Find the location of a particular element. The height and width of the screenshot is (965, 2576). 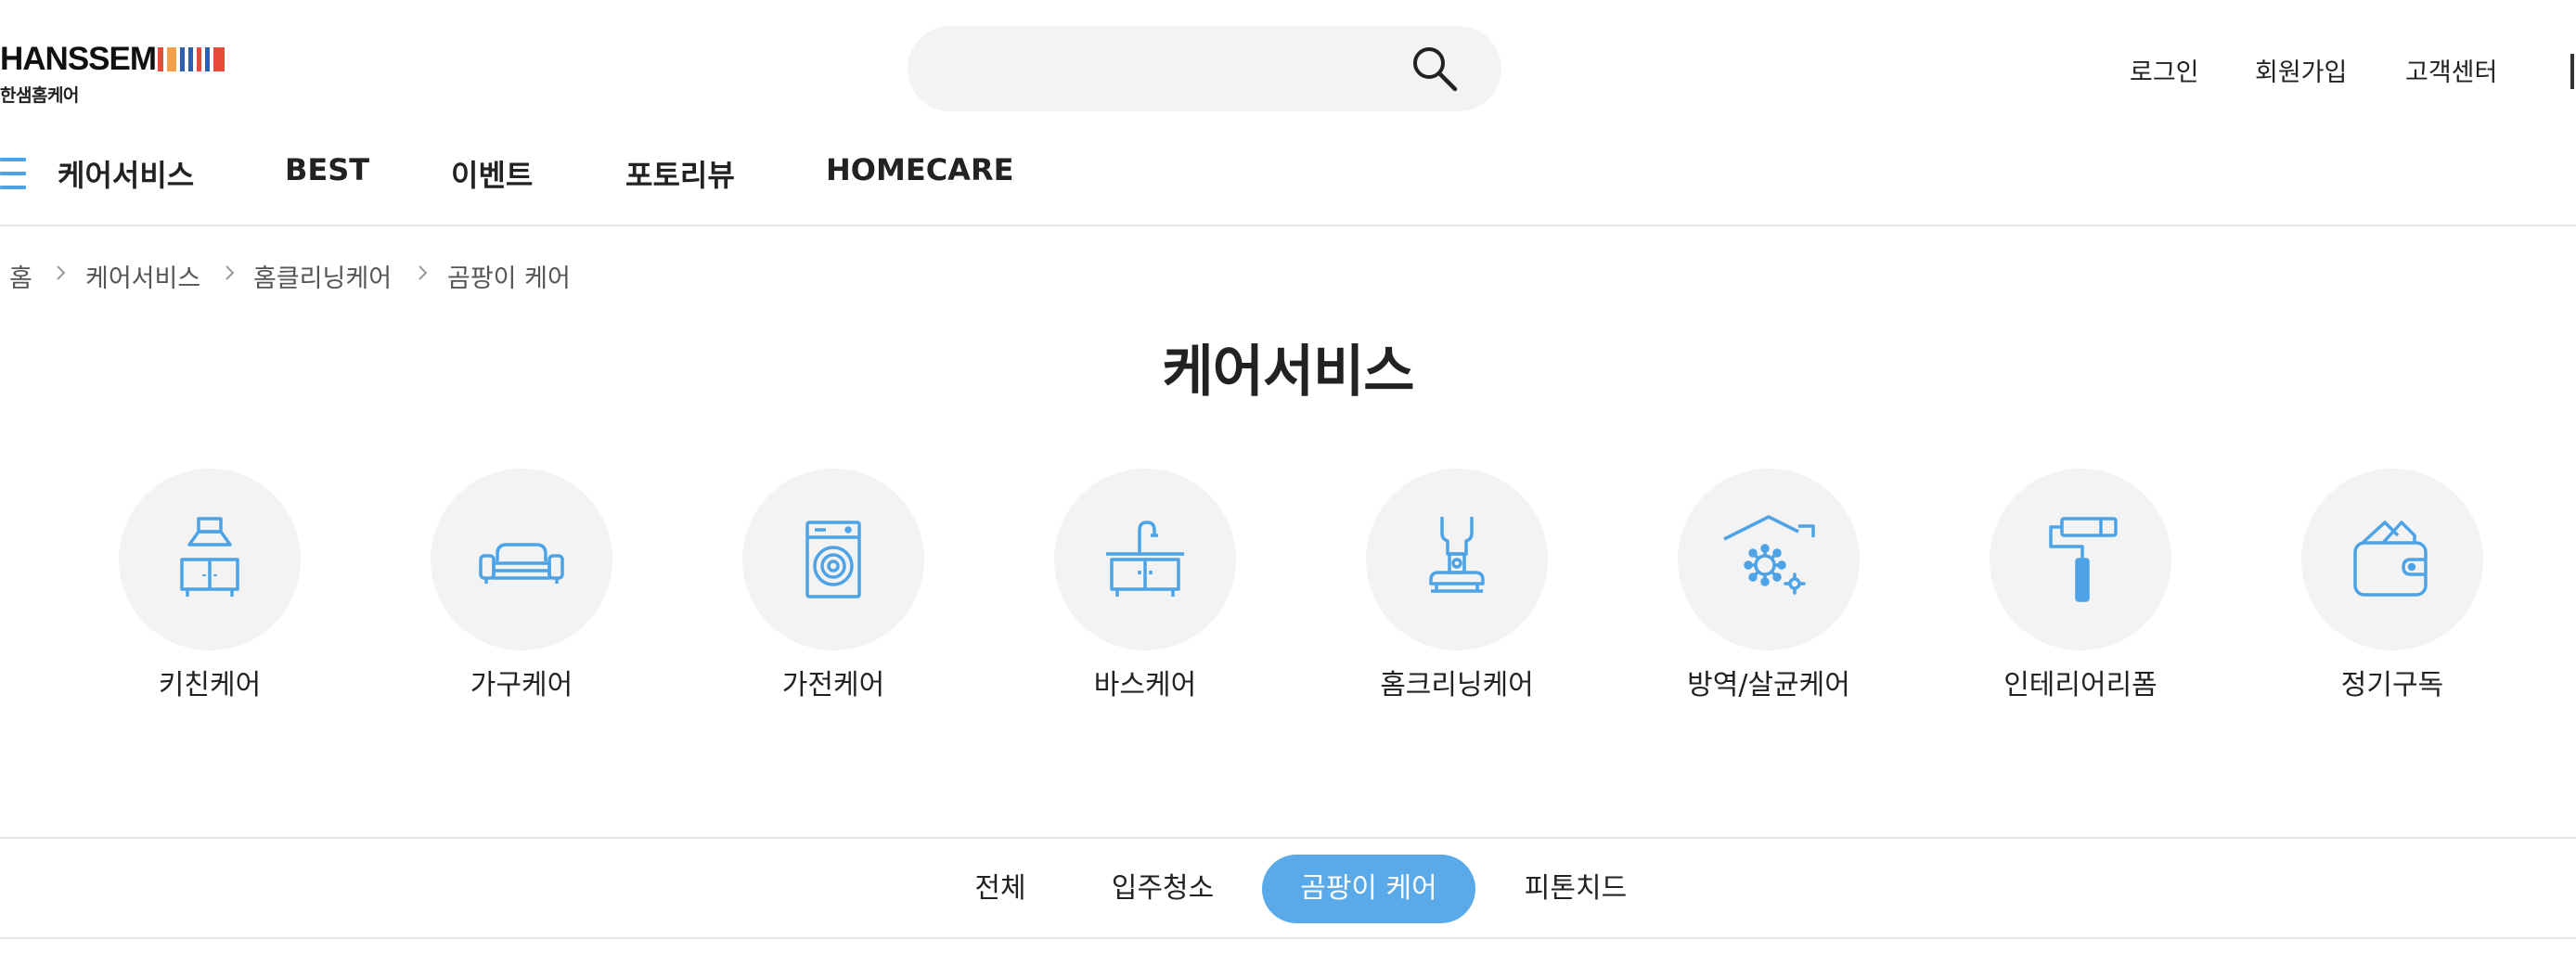

logo-wordmark: HANSSEM is located at coordinates (139, 59).